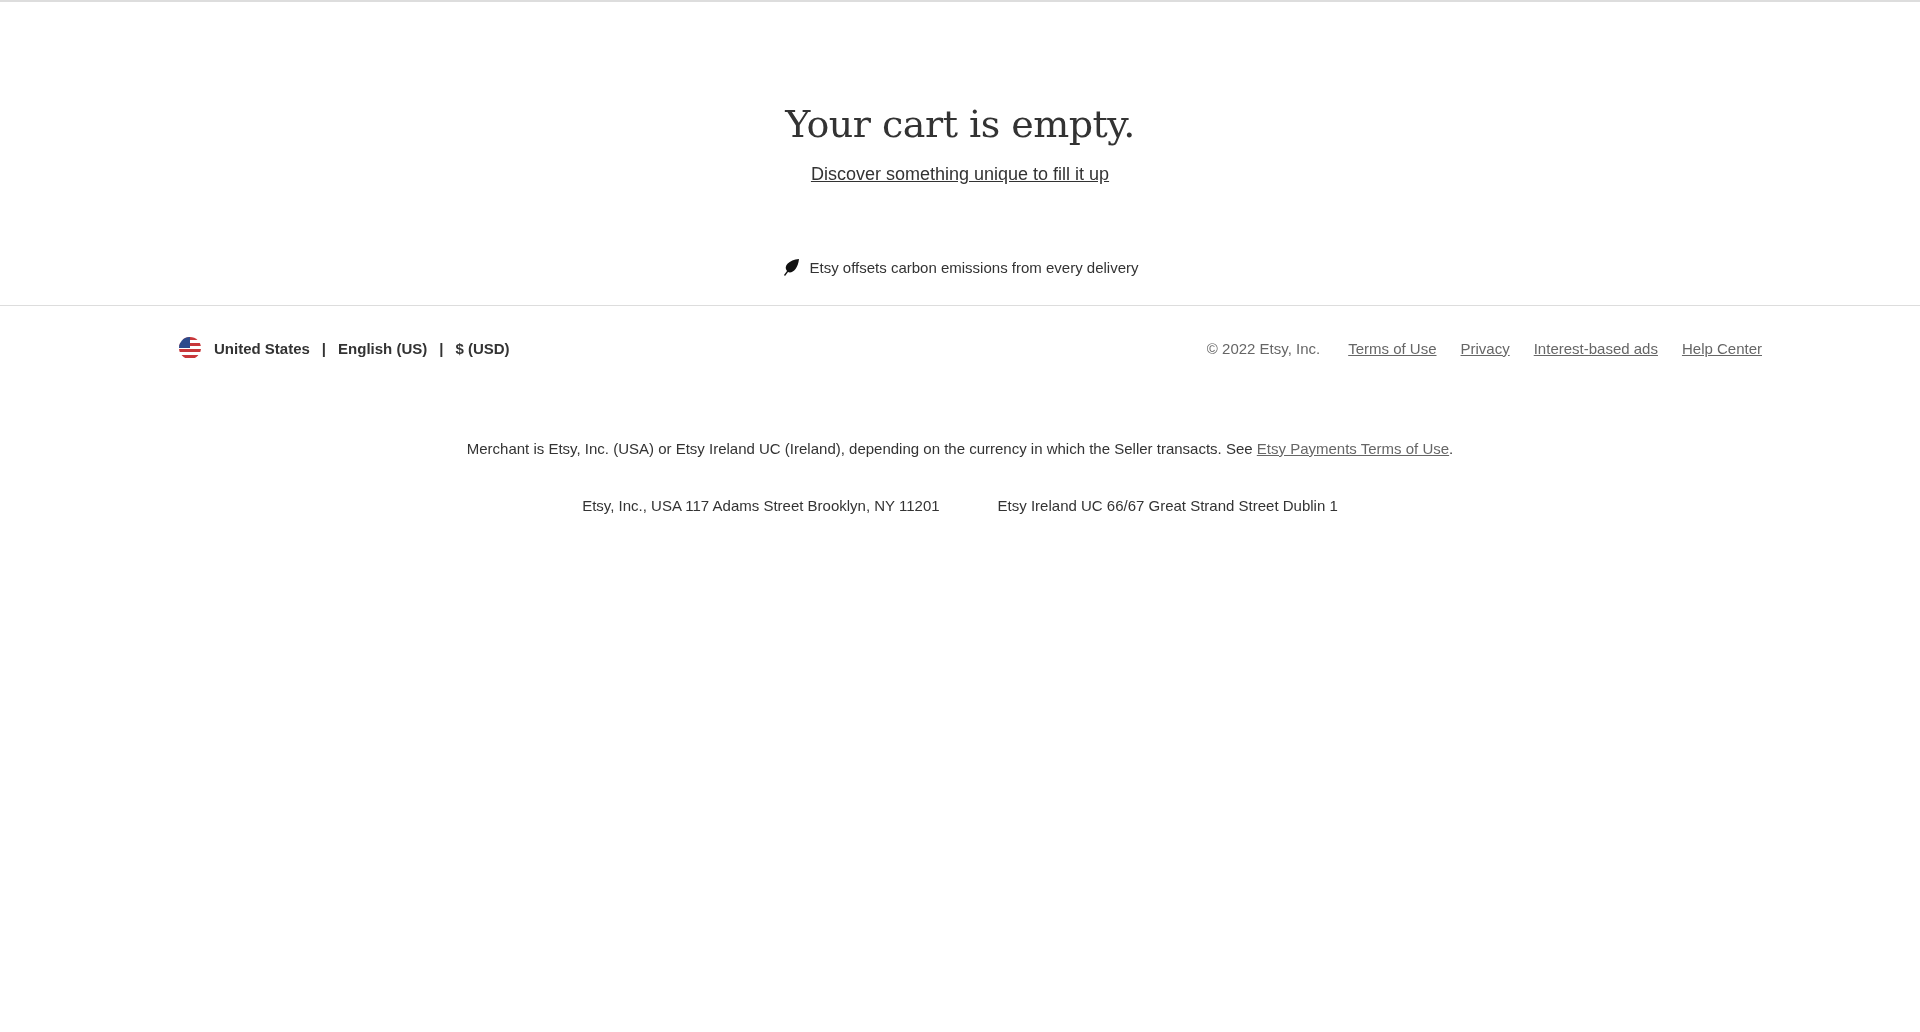 Image resolution: width=1920 pixels, height=1032 pixels. I want to click on us-flag-icon, so click(190, 348).